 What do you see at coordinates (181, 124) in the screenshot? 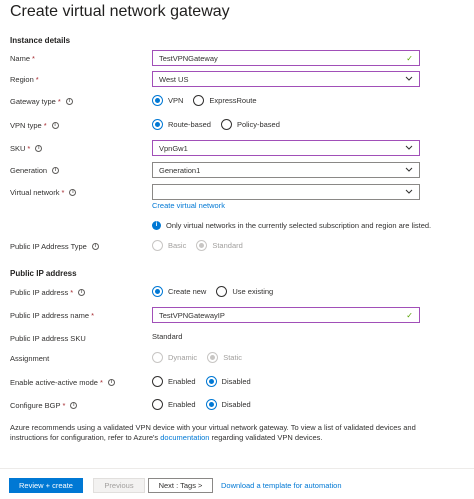
I see `vpn-type-route-based-radio: Route-based` at bounding box center [181, 124].